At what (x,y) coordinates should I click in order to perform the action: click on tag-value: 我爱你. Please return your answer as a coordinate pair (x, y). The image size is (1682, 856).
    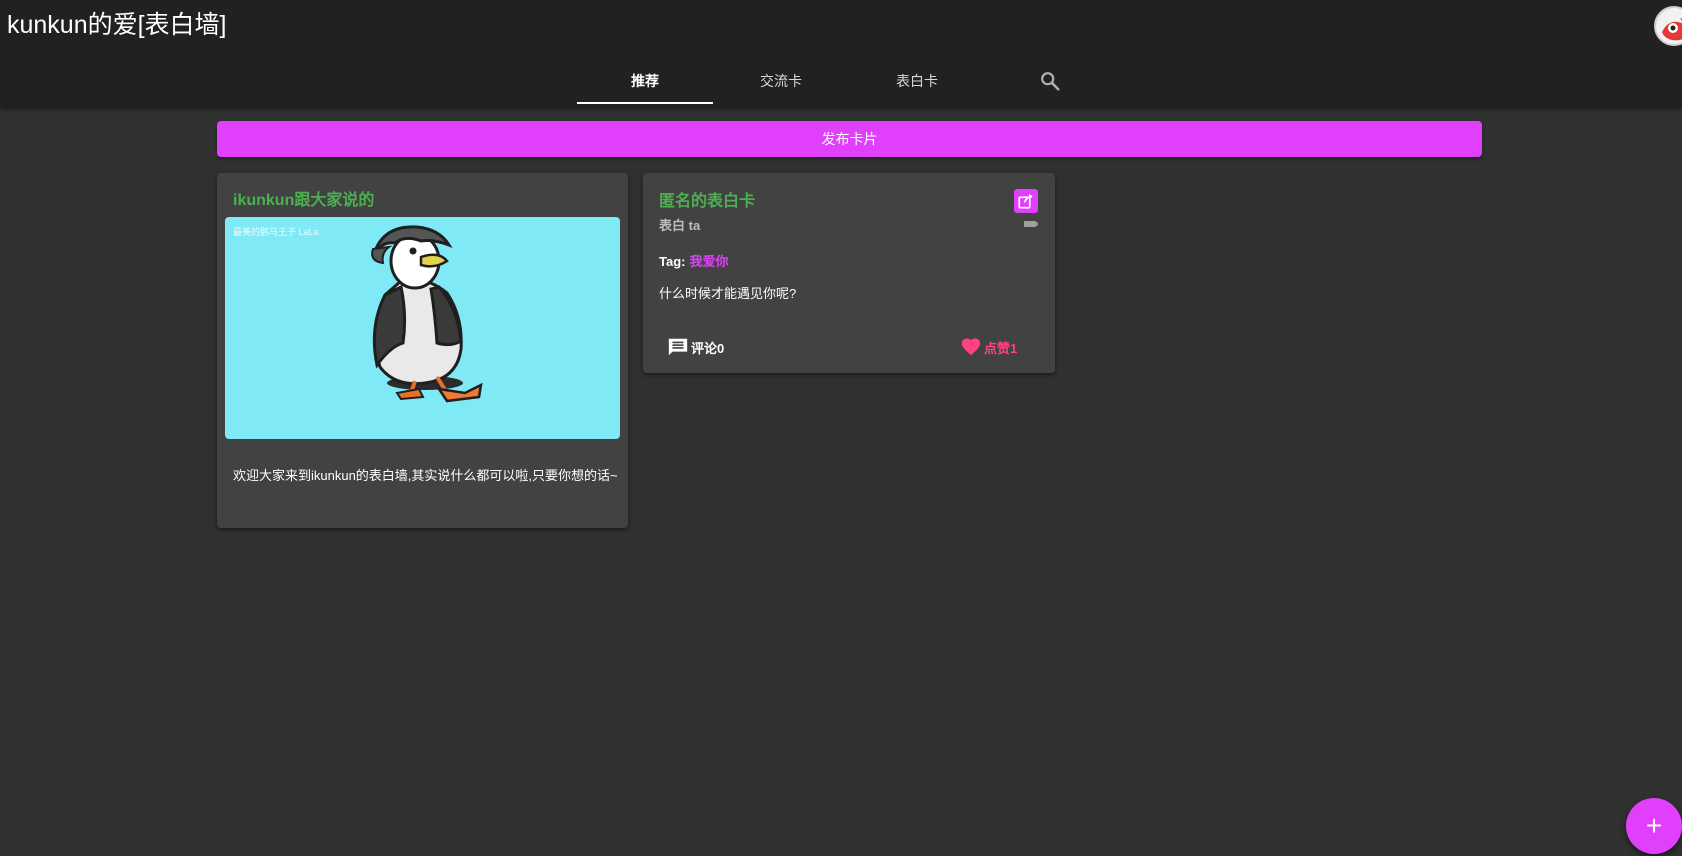
    Looking at the image, I should click on (708, 261).